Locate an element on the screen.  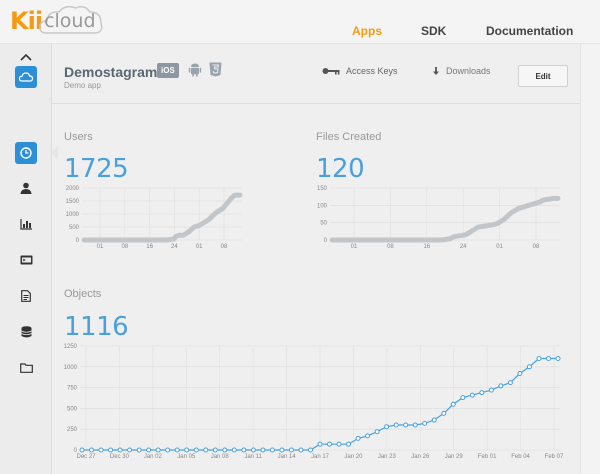
y-tick-label: 1000 is located at coordinates (73, 215).